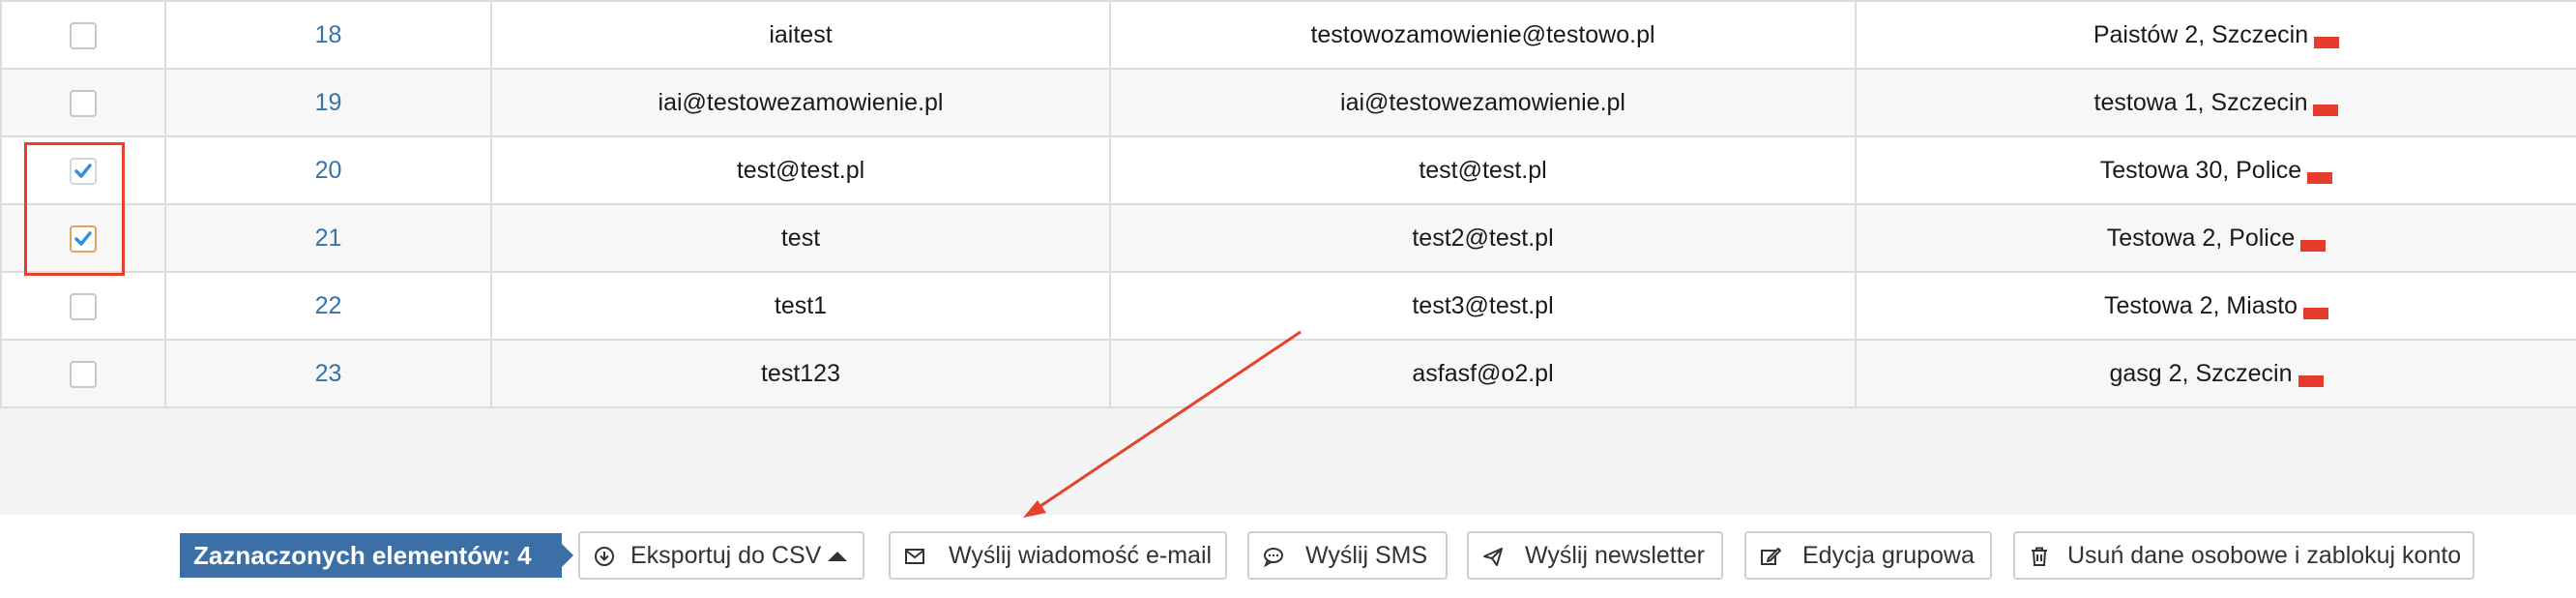 The image size is (2576, 598). Describe the element at coordinates (726, 556) in the screenshot. I see `export-csv-label: Eksportuj do CSV` at that location.